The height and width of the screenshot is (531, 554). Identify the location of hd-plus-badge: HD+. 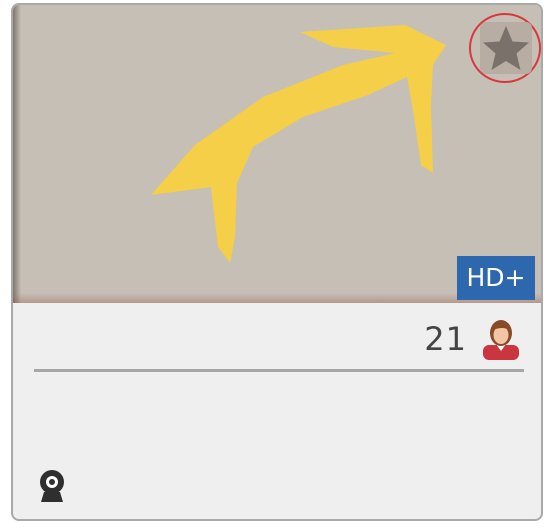
(496, 278).